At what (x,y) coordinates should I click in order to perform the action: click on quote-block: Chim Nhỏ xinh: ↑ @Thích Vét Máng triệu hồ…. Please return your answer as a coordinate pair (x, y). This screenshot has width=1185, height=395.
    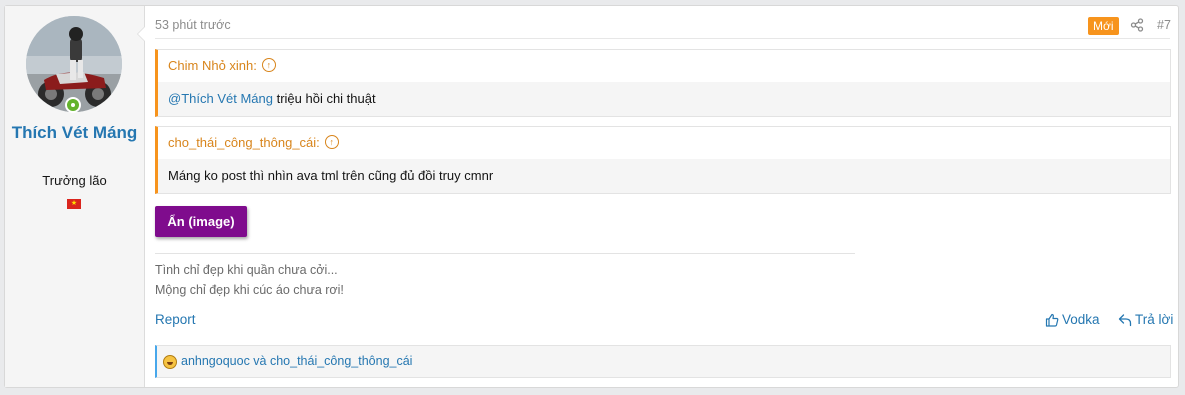
    Looking at the image, I should click on (663, 83).